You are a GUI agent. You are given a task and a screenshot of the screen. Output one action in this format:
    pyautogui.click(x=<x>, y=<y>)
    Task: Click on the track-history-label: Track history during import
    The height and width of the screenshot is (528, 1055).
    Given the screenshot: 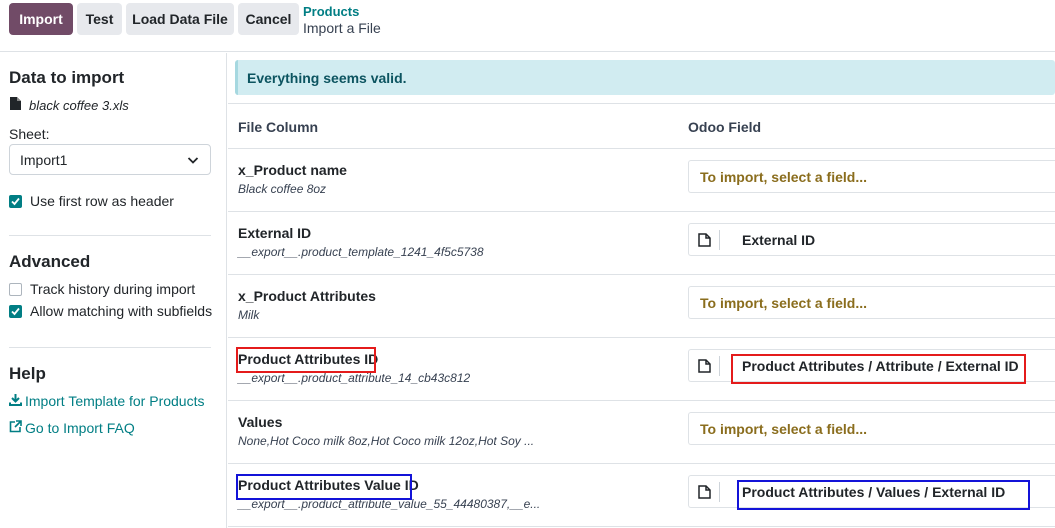 What is the action you would take?
    pyautogui.click(x=113, y=289)
    